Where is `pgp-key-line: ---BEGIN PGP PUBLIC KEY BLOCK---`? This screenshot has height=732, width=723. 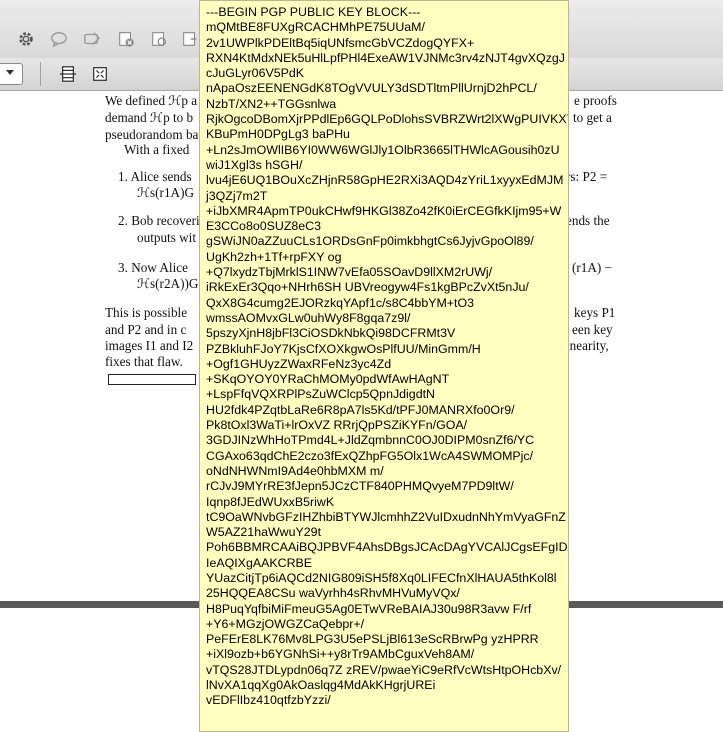 pgp-key-line: ---BEGIN PGP PUBLIC KEY BLOCK--- is located at coordinates (313, 12).